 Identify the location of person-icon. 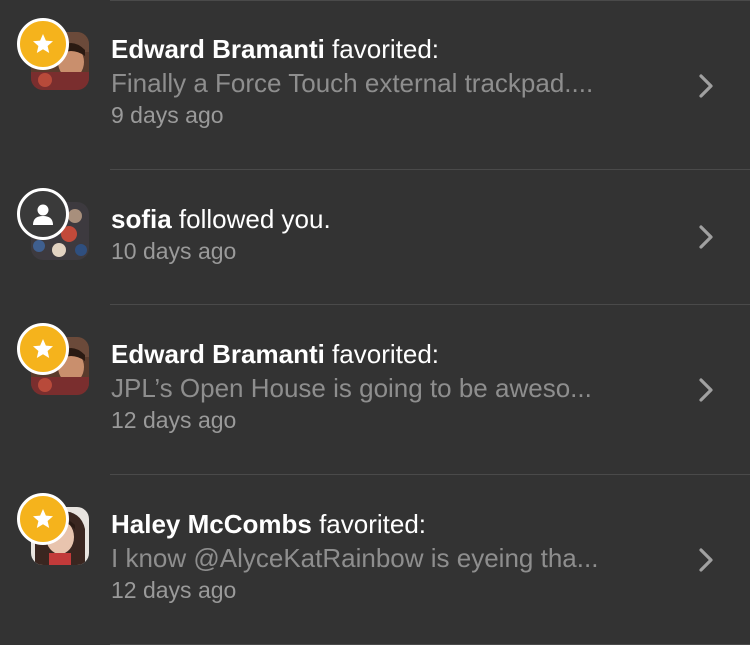
(43, 214).